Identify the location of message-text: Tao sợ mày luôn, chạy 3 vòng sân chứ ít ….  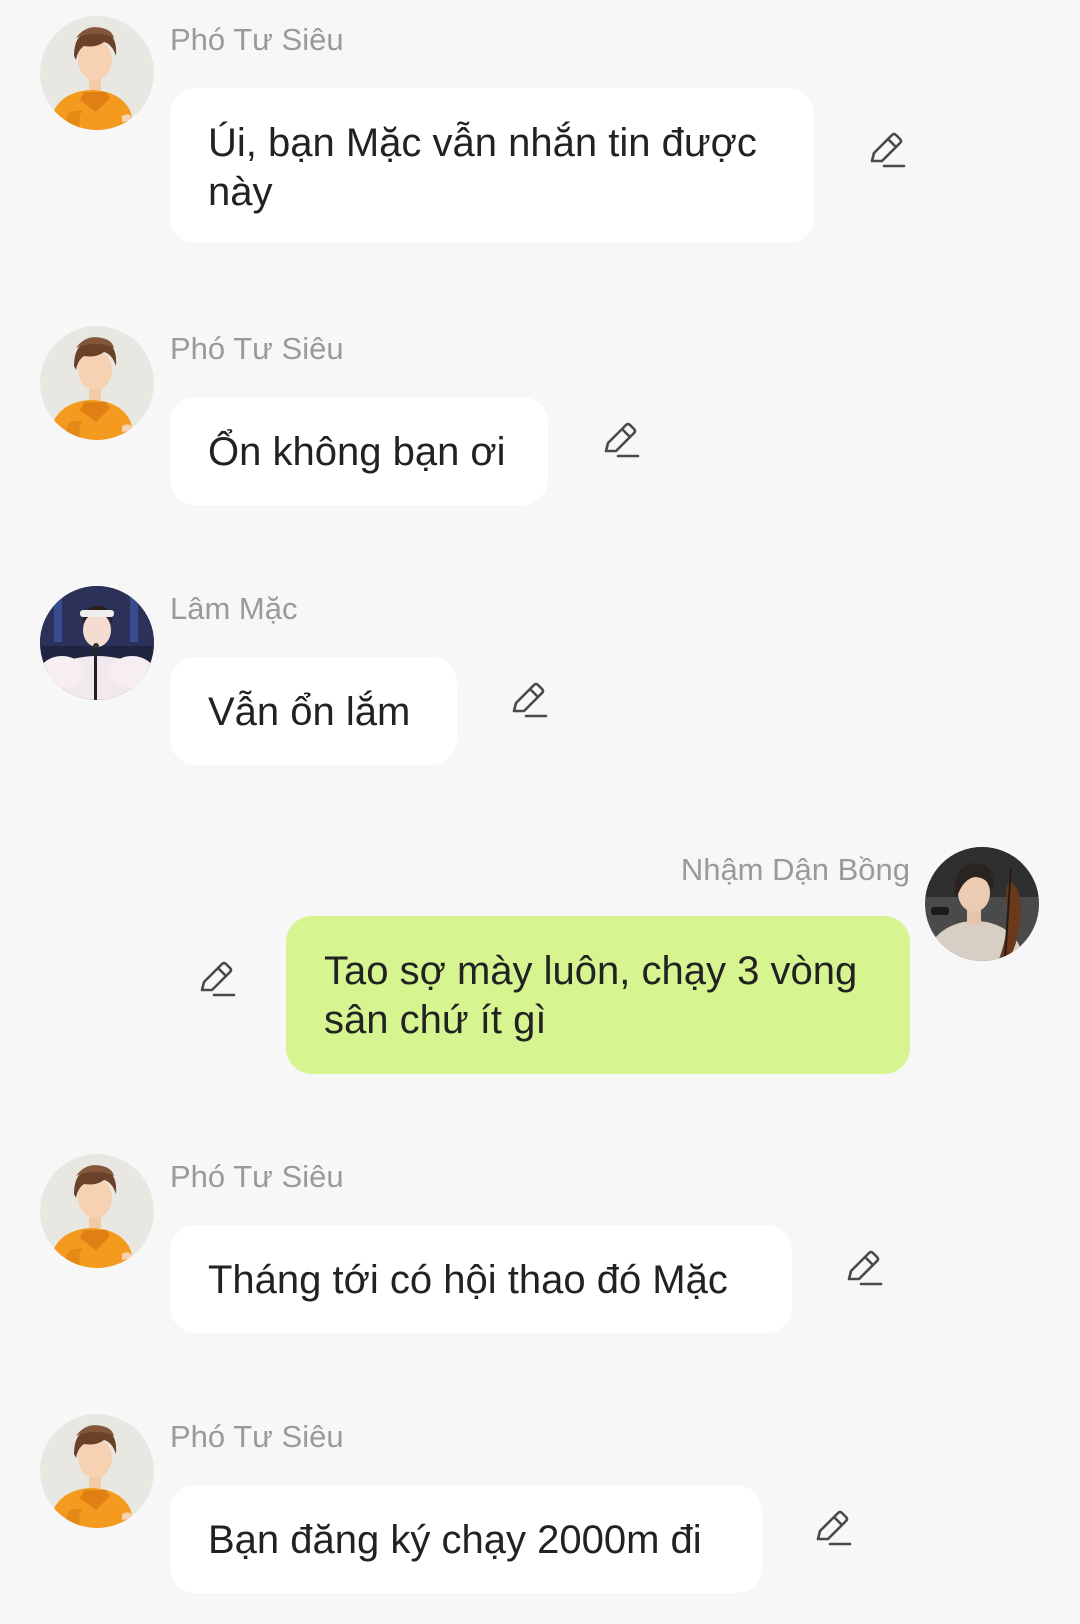
(591, 995).